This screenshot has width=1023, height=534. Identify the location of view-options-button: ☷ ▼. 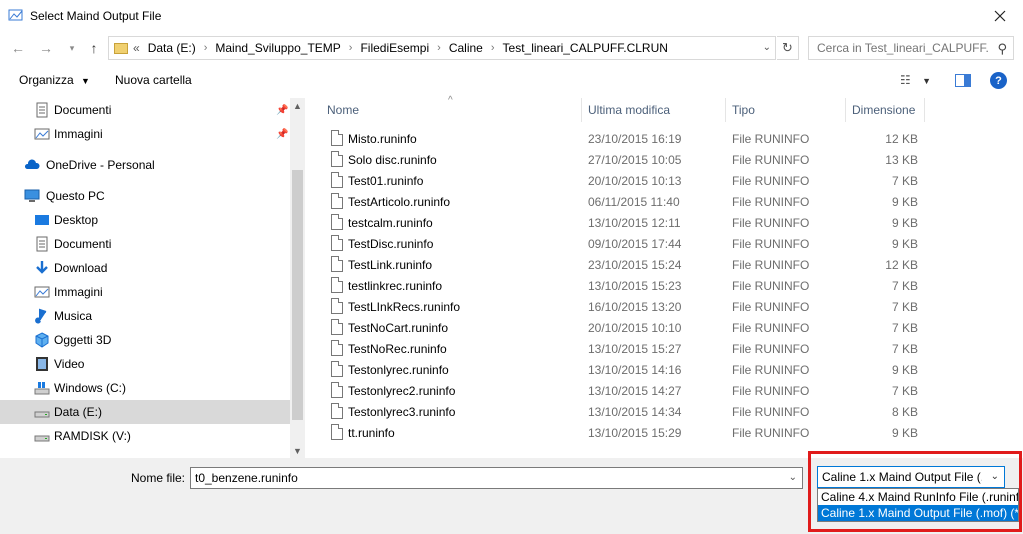
(915, 80).